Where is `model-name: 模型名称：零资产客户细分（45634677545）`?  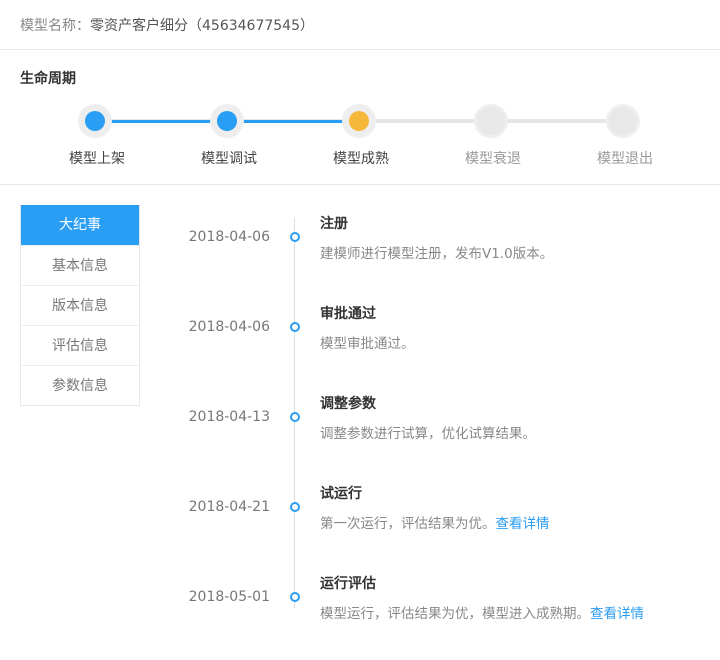
model-name: 模型名称：零资产客户细分（45634677545） is located at coordinates (167, 25).